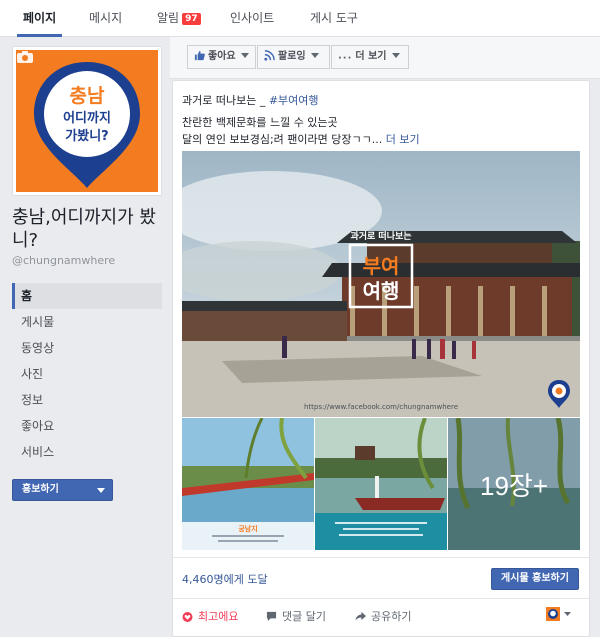 The width and height of the screenshot is (600, 637). What do you see at coordinates (381, 291) in the screenshot?
I see `overlay-title-bottom: 여행` at bounding box center [381, 291].